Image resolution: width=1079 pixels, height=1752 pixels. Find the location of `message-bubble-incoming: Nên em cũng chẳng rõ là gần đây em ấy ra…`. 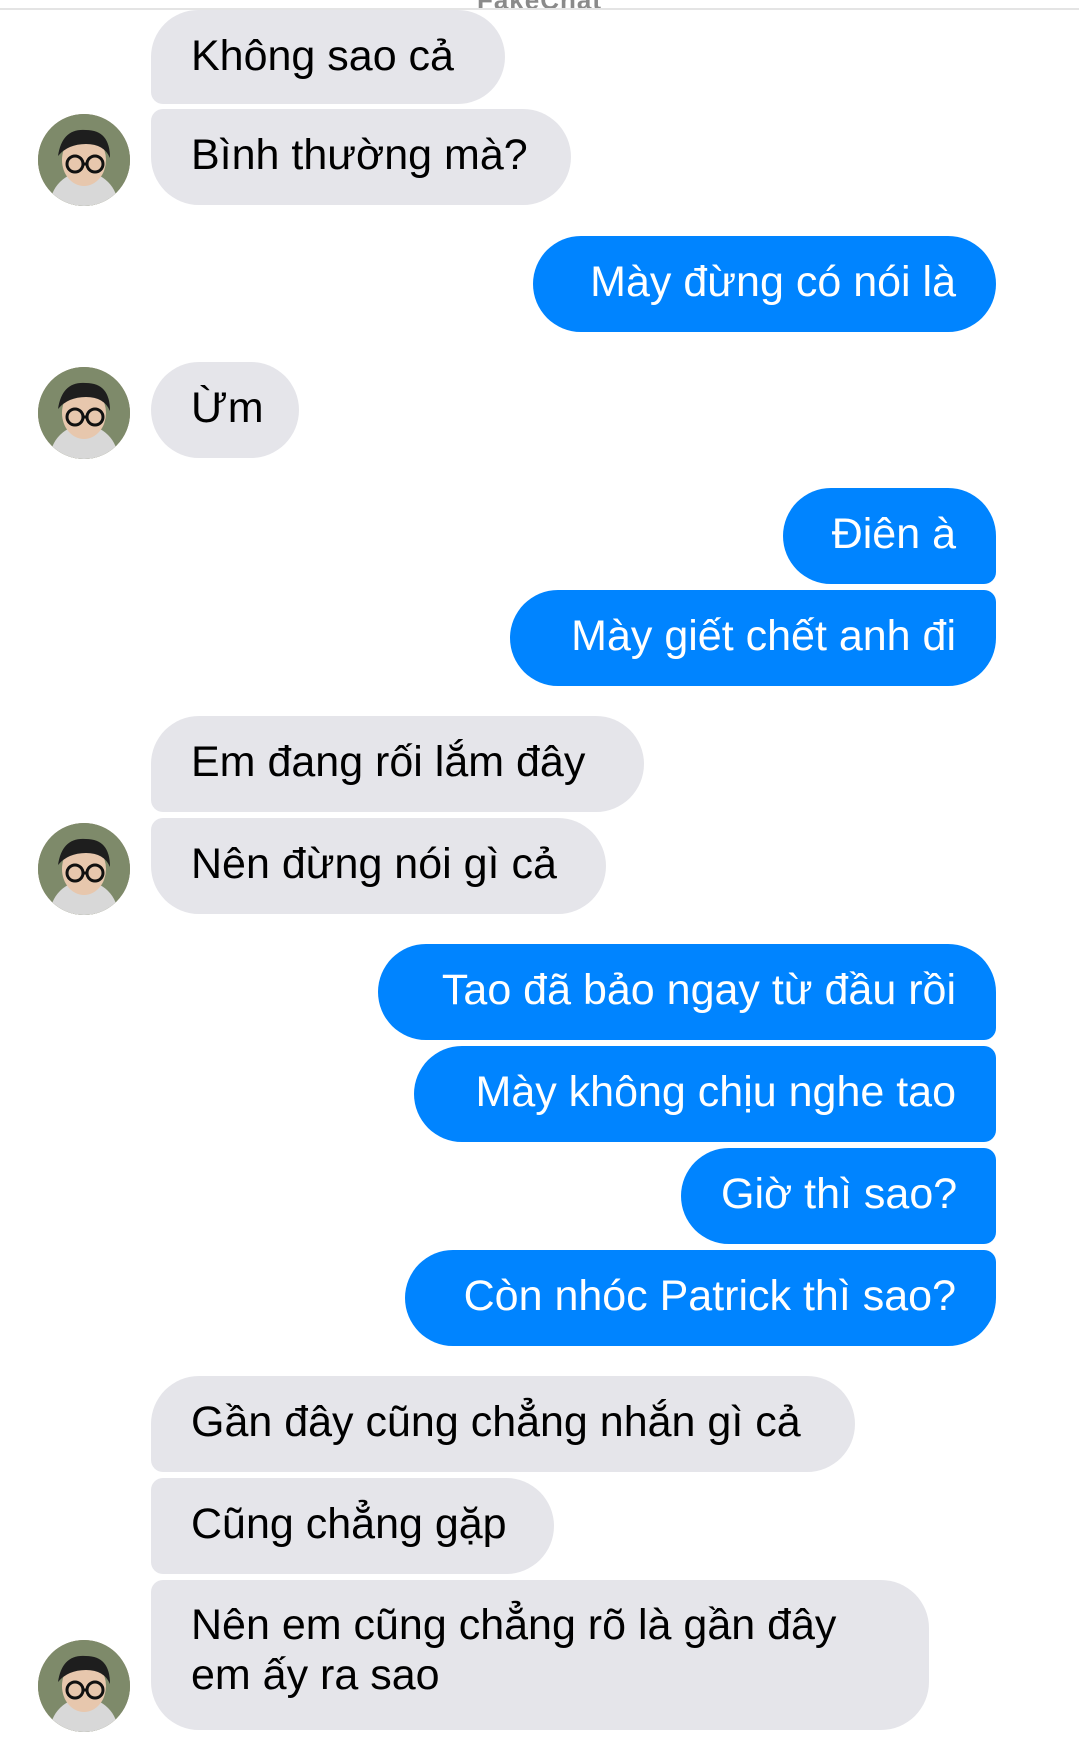

message-bubble-incoming: Nên em cũng chẳng rõ là gần đây em ấy ra… is located at coordinates (540, 1655).